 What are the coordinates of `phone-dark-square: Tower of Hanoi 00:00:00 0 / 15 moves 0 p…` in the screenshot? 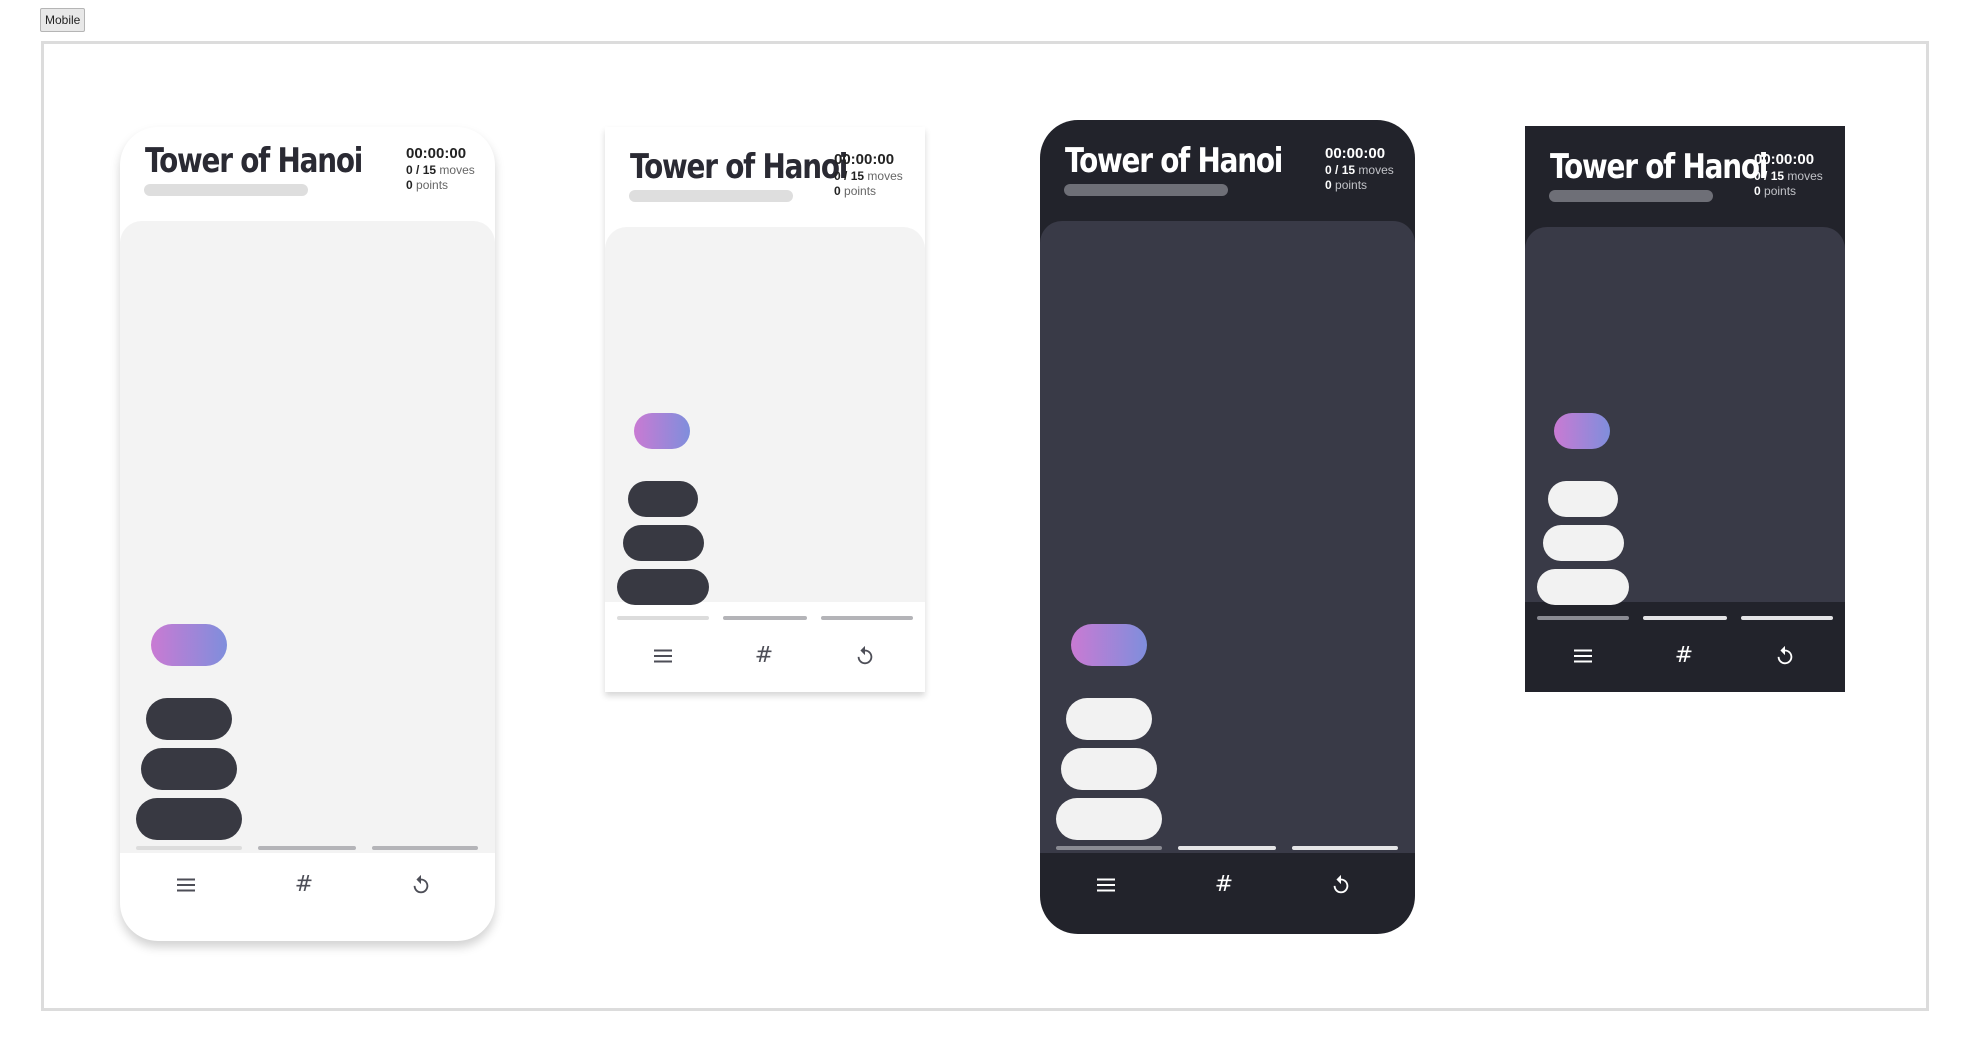 It's located at (1685, 409).